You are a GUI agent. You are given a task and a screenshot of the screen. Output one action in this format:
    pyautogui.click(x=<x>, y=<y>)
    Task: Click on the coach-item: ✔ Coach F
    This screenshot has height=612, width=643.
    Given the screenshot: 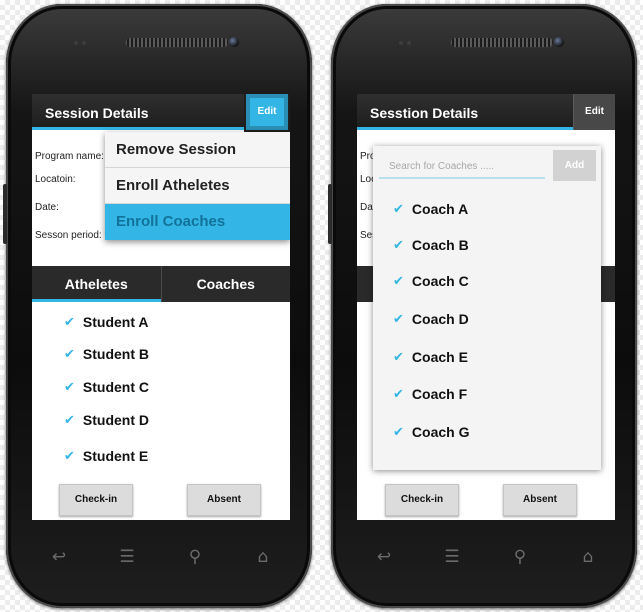 What is the action you would take?
    pyautogui.click(x=430, y=394)
    